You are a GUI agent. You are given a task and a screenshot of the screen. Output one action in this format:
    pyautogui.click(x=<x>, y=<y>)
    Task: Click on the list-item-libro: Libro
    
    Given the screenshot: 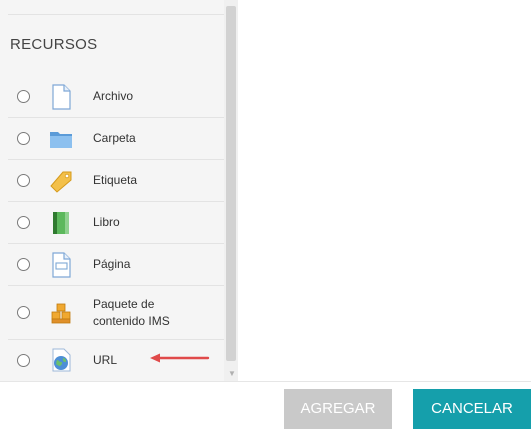 What is the action you would take?
    pyautogui.click(x=116, y=223)
    